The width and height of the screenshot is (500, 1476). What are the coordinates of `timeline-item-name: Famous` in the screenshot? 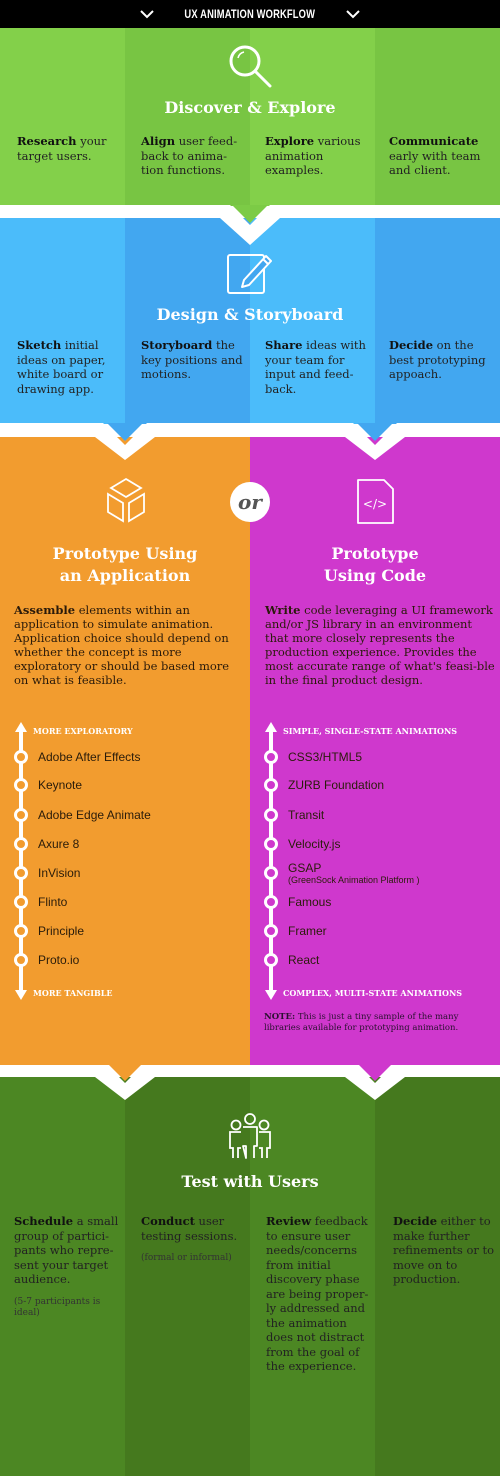 It's located at (310, 902).